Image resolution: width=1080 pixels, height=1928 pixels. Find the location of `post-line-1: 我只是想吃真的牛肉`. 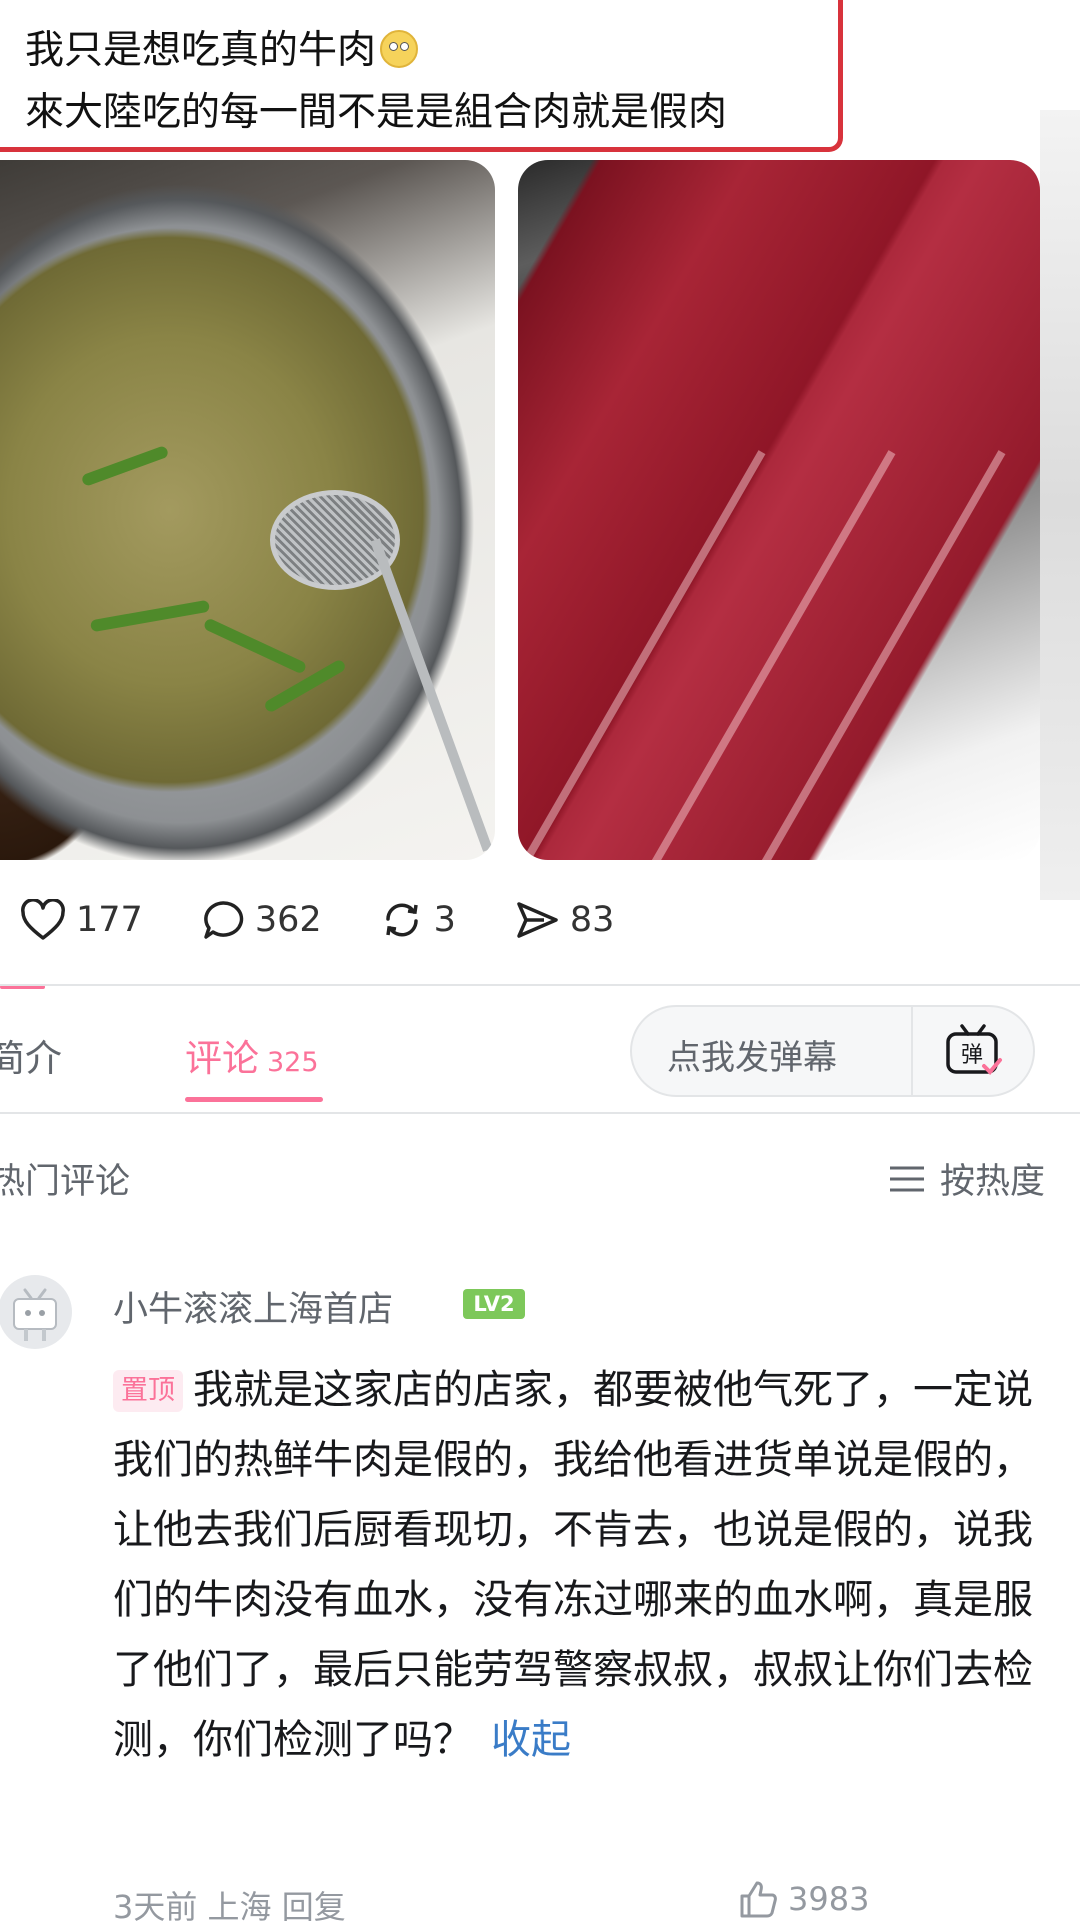

post-line-1: 我只是想吃真的牛肉 is located at coordinates (201, 50).